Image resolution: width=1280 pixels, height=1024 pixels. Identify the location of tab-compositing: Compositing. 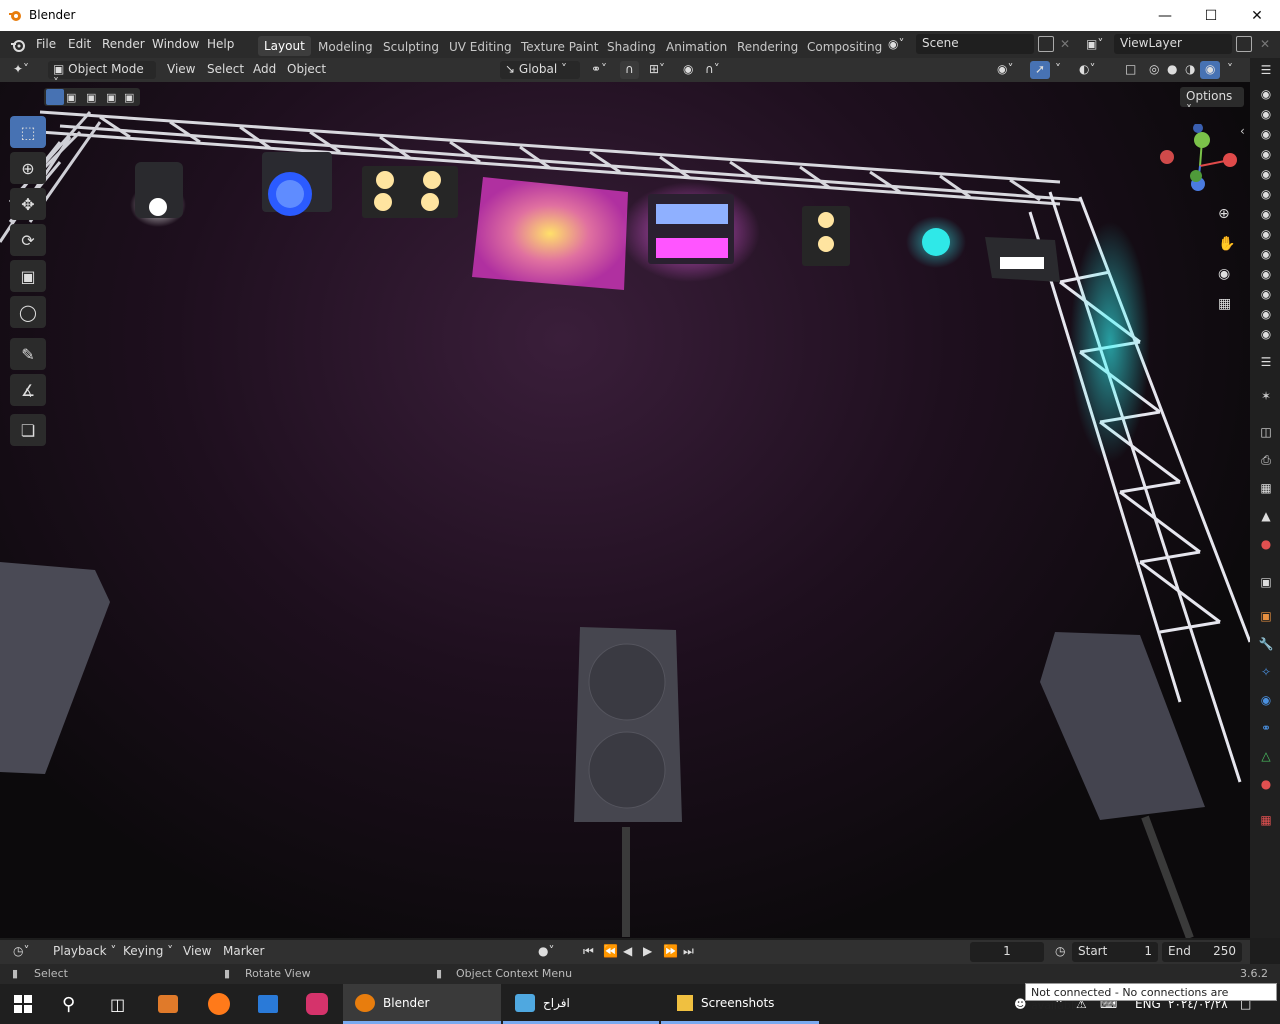
(844, 47).